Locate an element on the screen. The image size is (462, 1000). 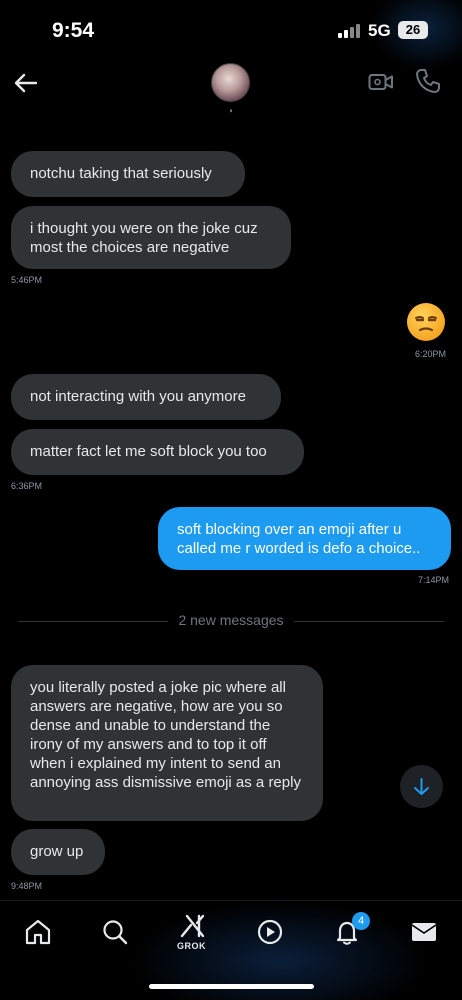
search-icon is located at coordinates (115, 932).